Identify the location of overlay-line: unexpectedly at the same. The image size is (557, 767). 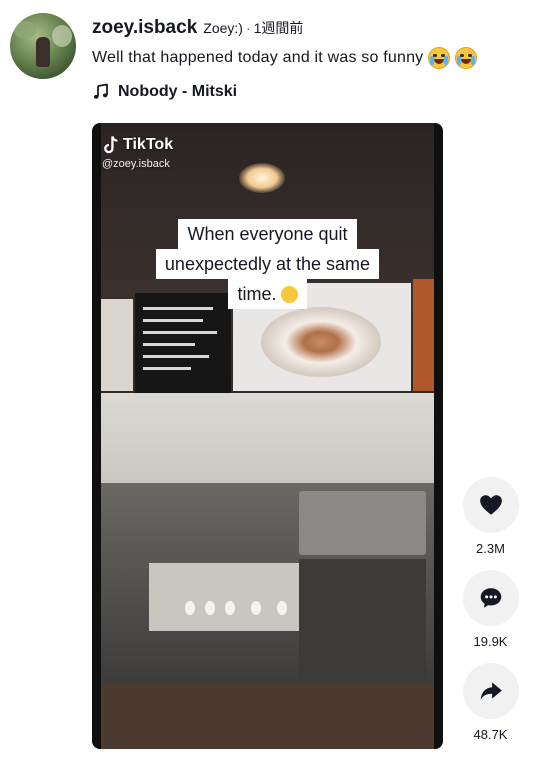
(267, 264).